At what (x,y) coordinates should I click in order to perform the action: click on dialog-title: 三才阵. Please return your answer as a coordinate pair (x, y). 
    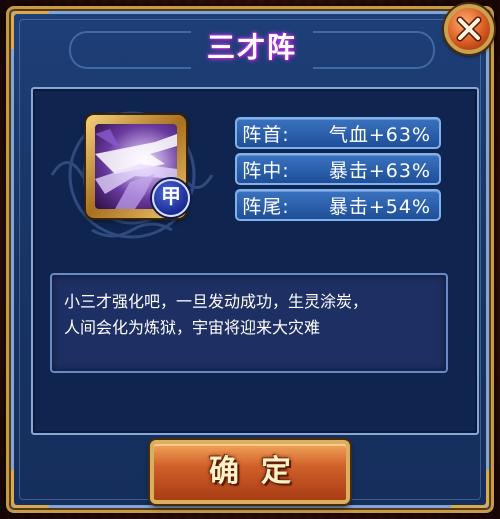
    Looking at the image, I should click on (251, 47).